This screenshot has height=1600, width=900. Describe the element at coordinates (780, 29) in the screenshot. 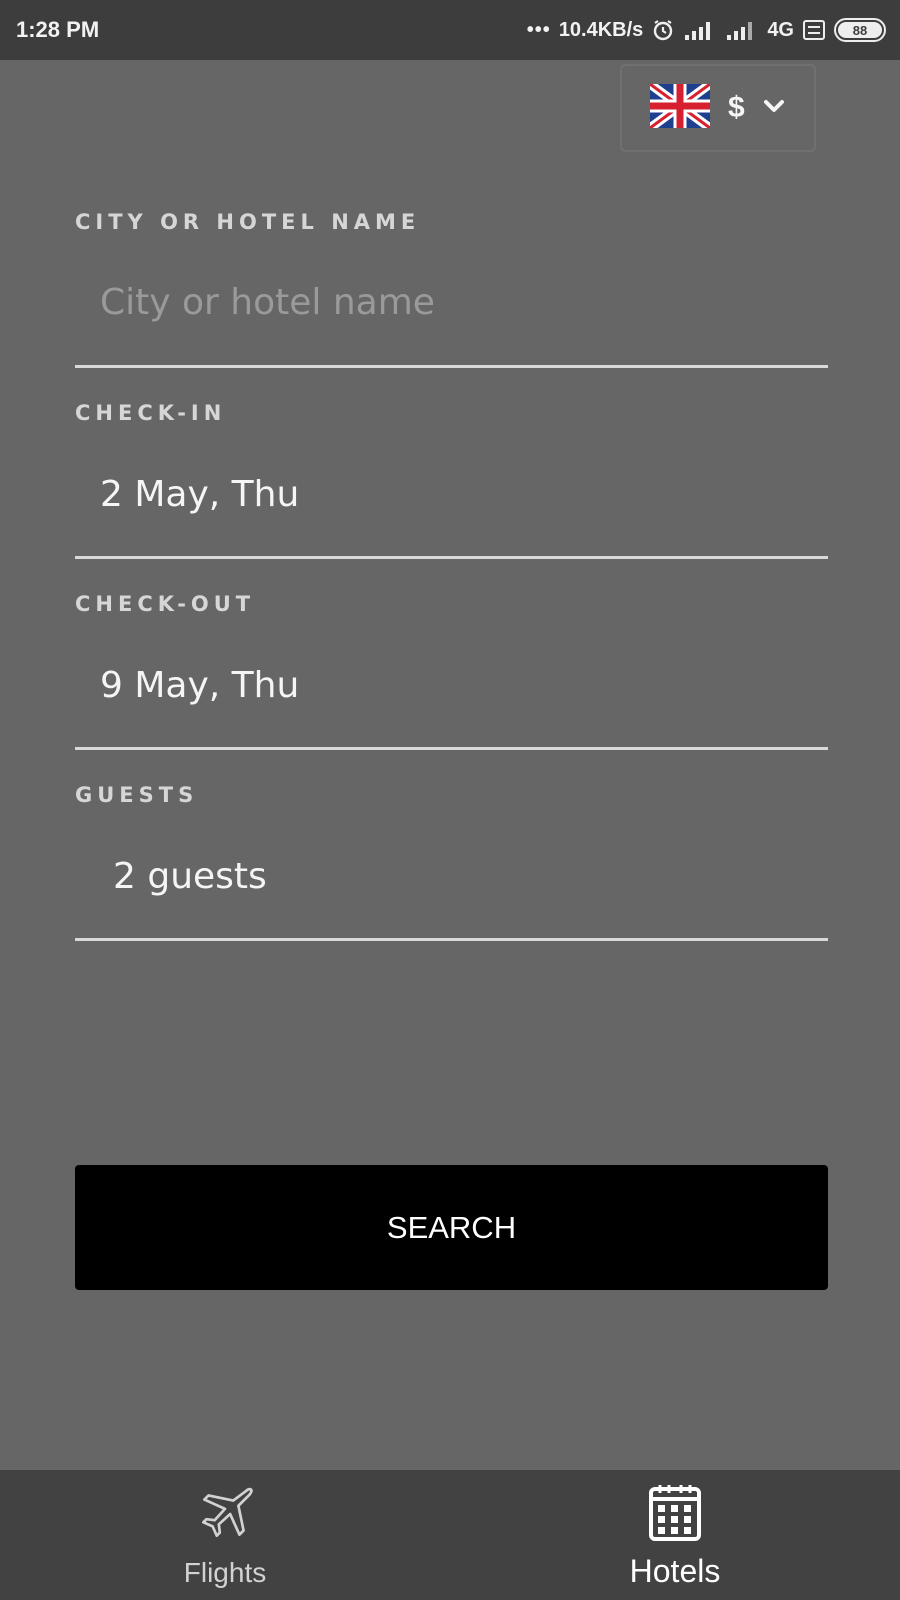

I see `network-type: 4G` at that location.